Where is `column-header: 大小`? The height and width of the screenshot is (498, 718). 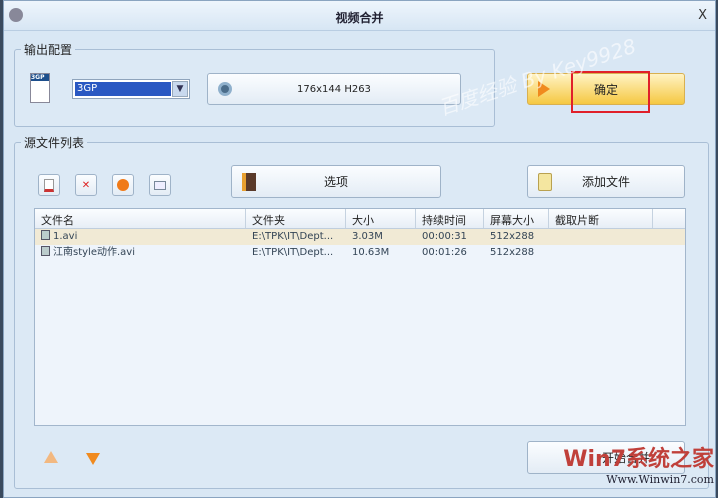 column-header: 大小 is located at coordinates (381, 218).